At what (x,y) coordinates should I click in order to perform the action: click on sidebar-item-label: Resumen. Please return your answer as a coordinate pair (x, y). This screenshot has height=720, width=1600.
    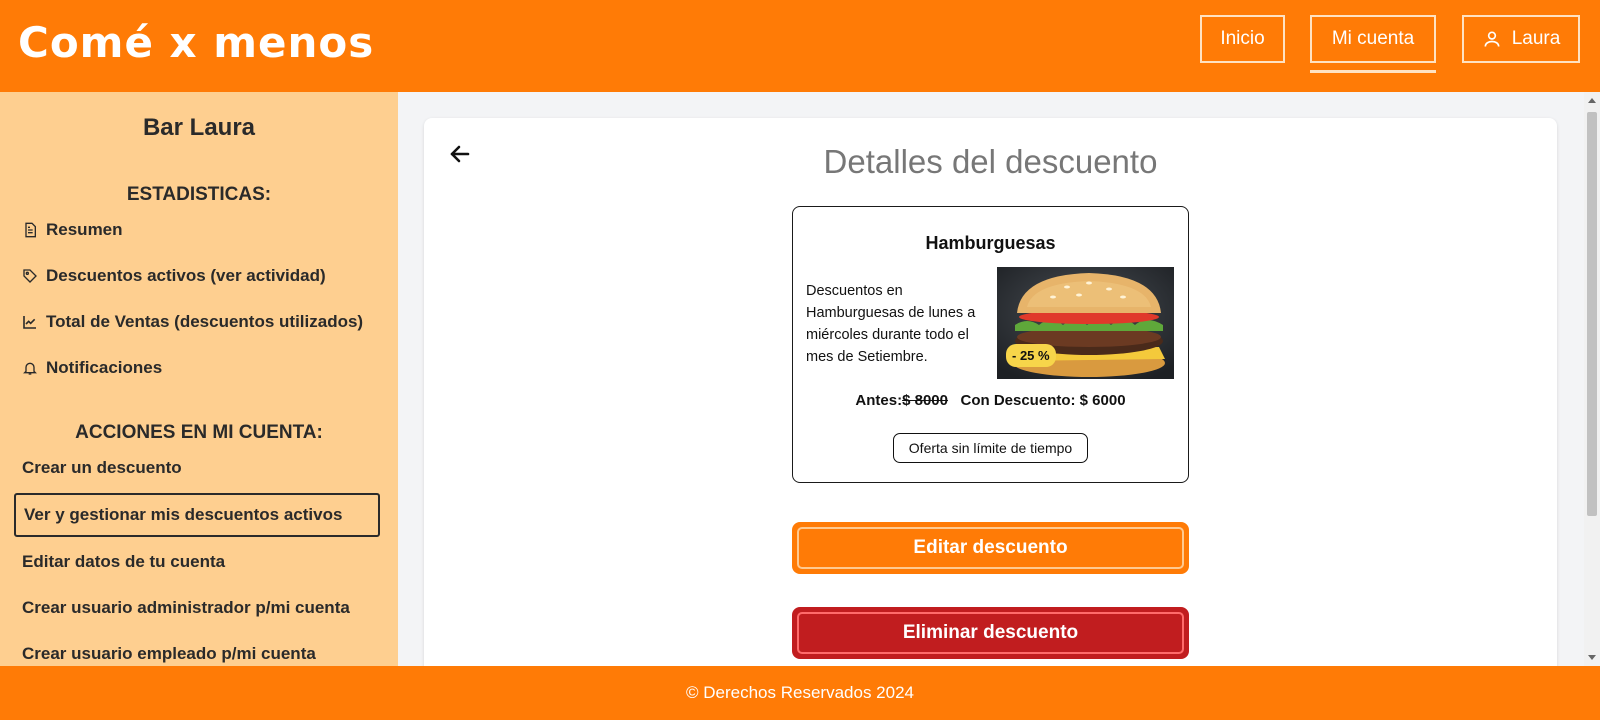
    Looking at the image, I should click on (84, 229).